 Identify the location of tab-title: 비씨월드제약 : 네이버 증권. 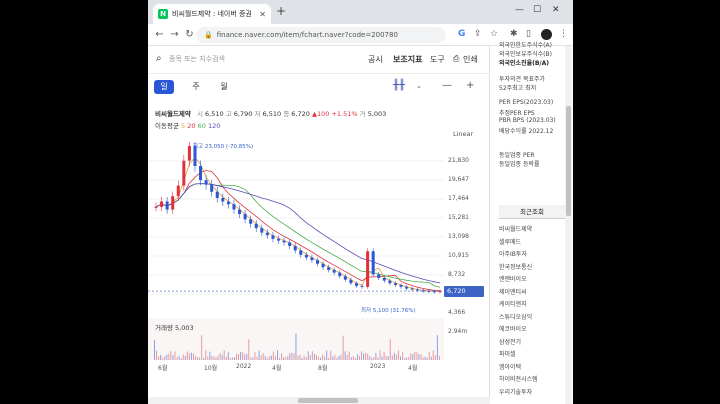
(212, 14).